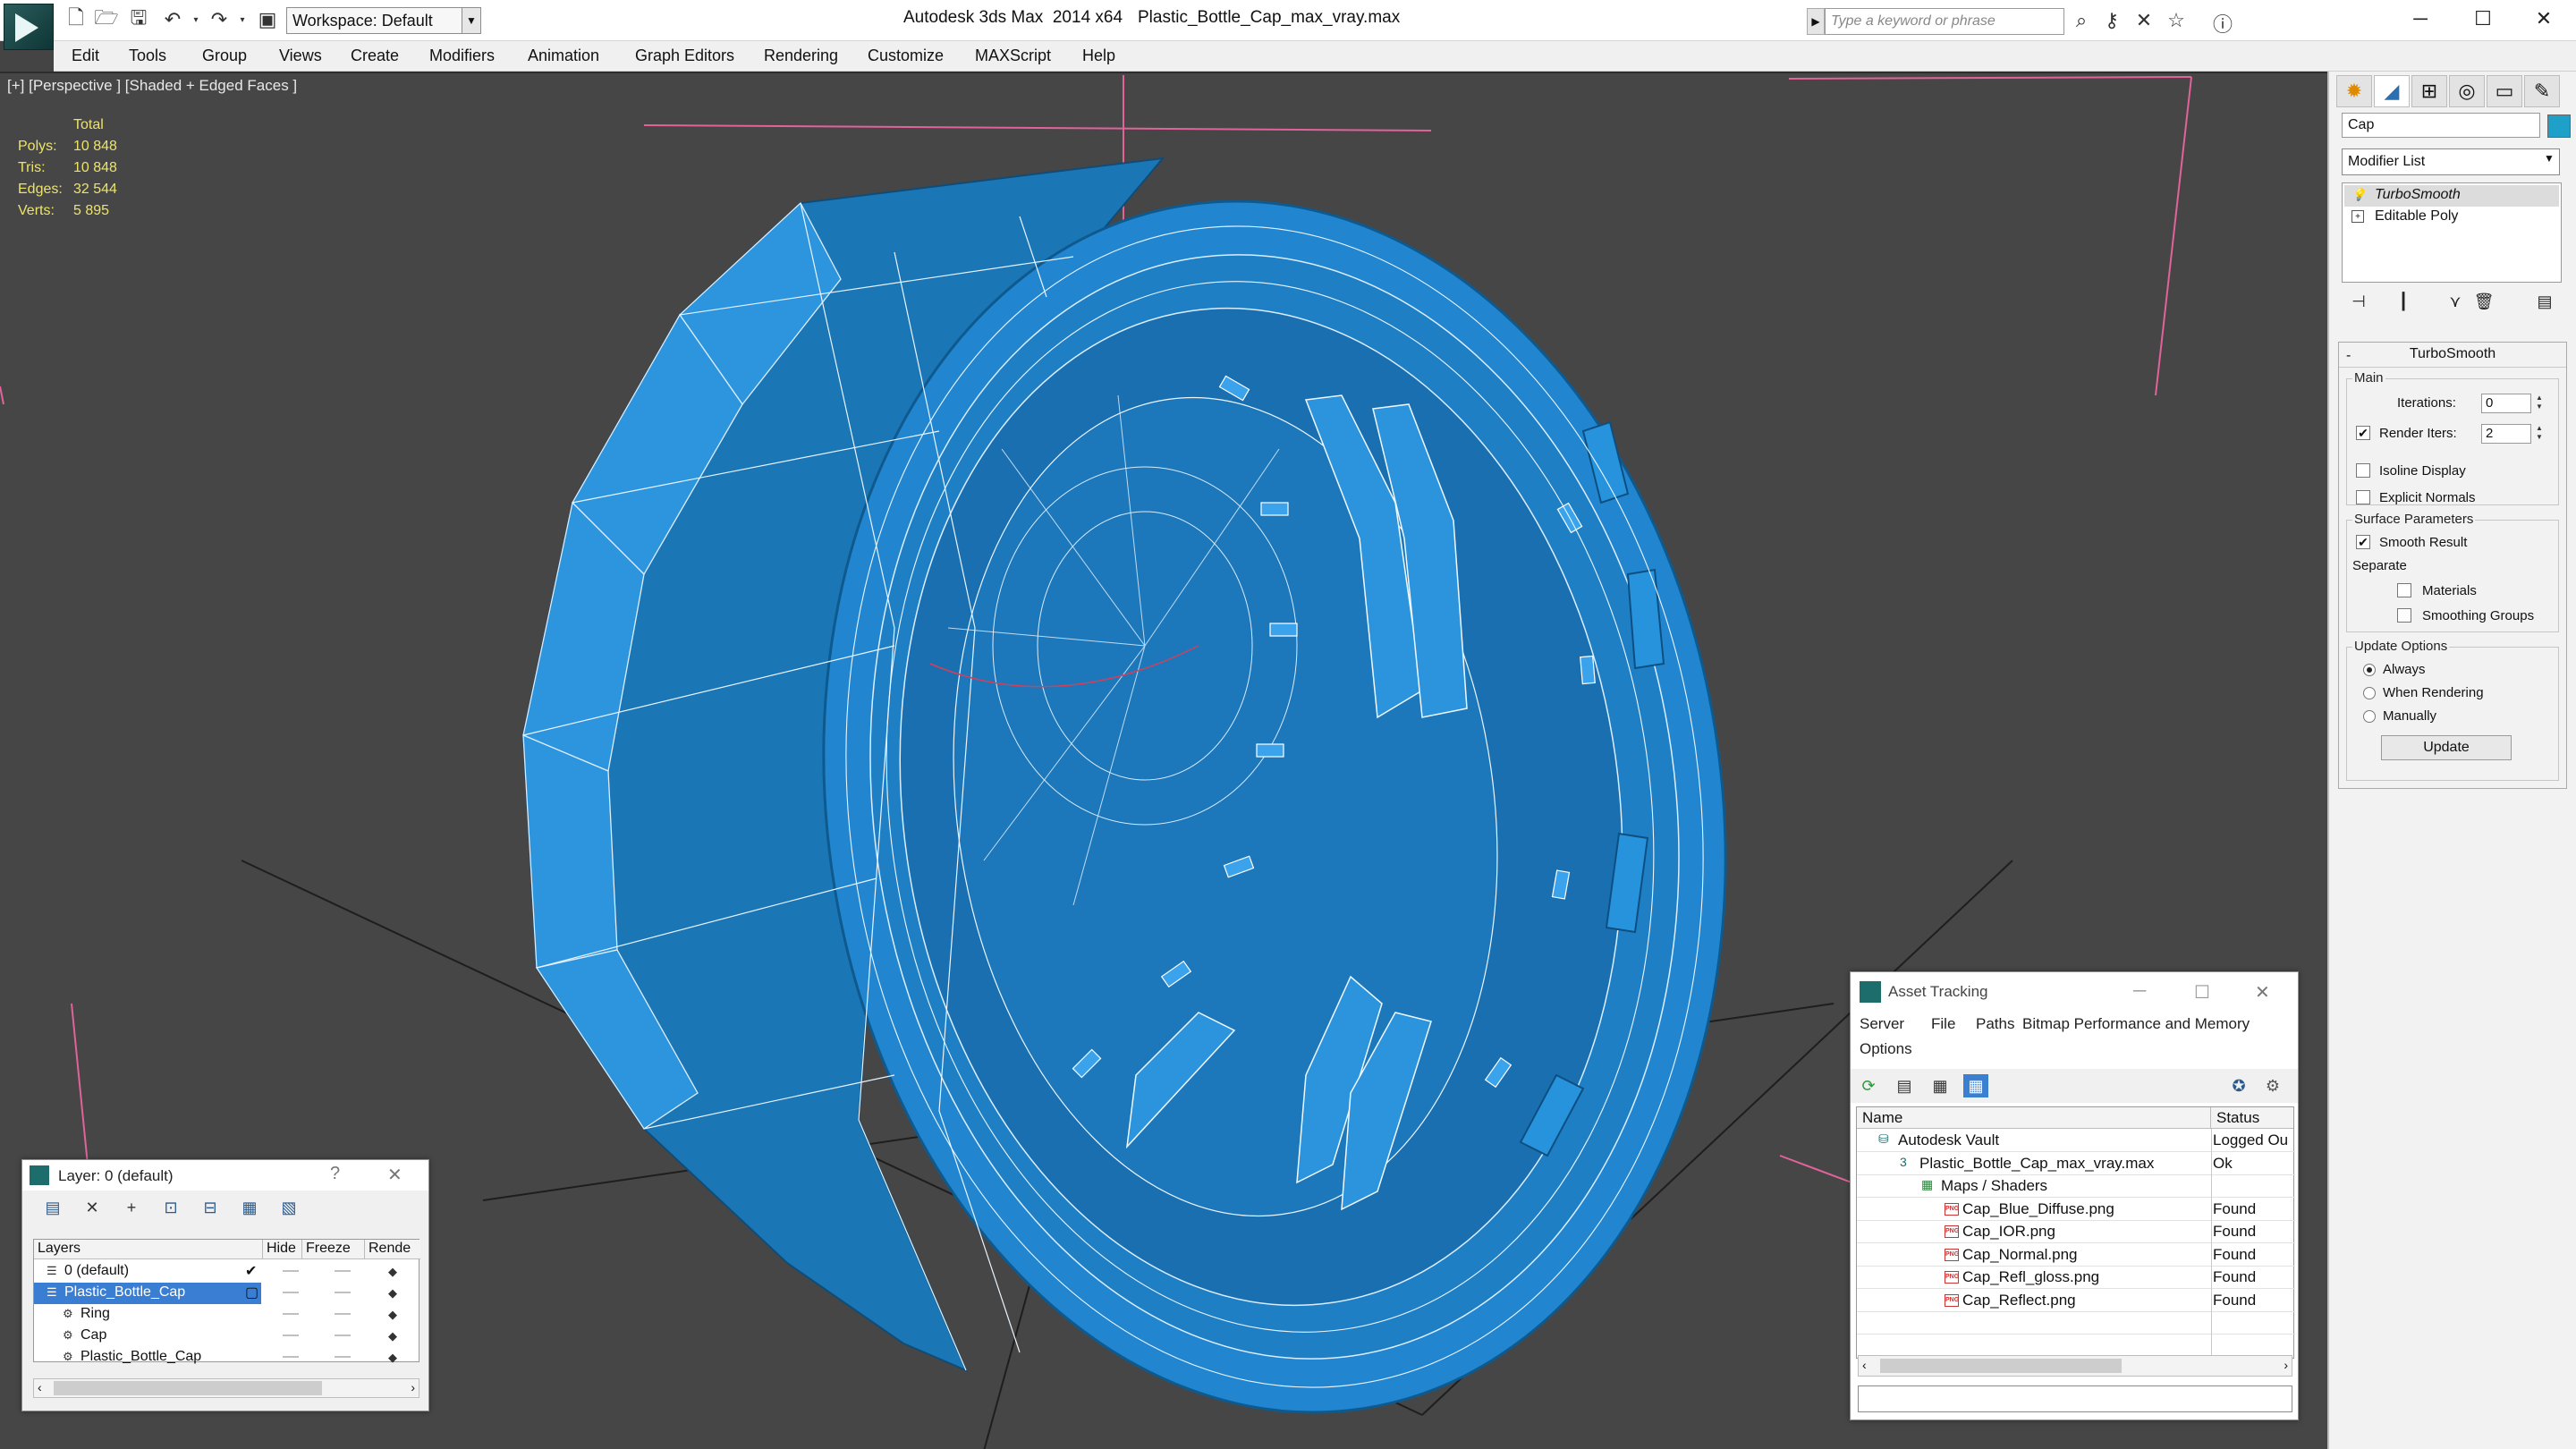 The width and height of the screenshot is (2576, 1449). Describe the element at coordinates (392, 1249) in the screenshot. I see `column-header: Rende` at that location.